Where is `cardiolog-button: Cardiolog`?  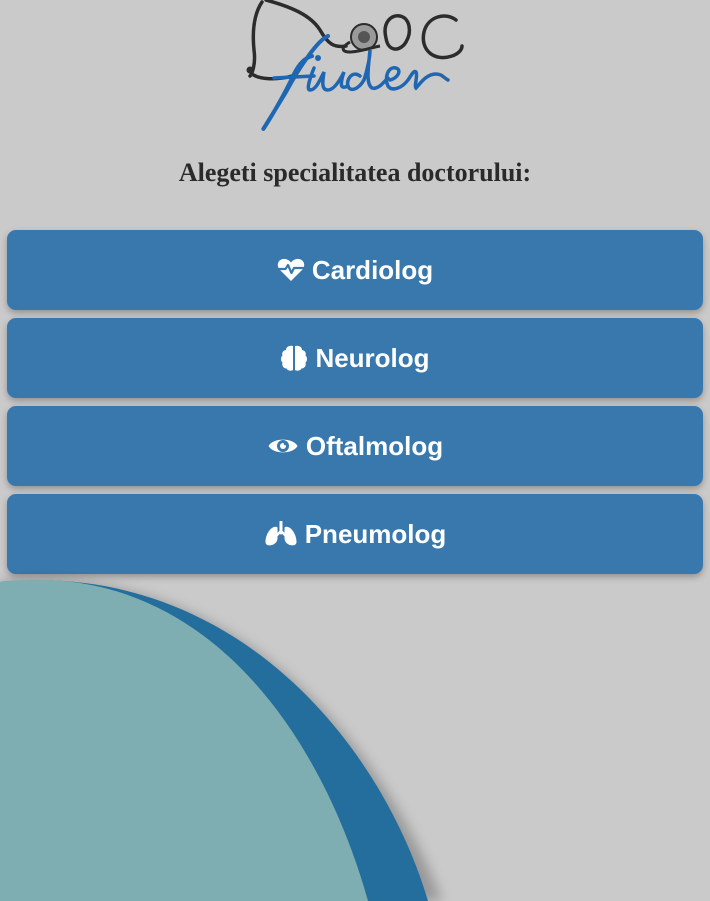
cardiolog-button: Cardiolog is located at coordinates (355, 270).